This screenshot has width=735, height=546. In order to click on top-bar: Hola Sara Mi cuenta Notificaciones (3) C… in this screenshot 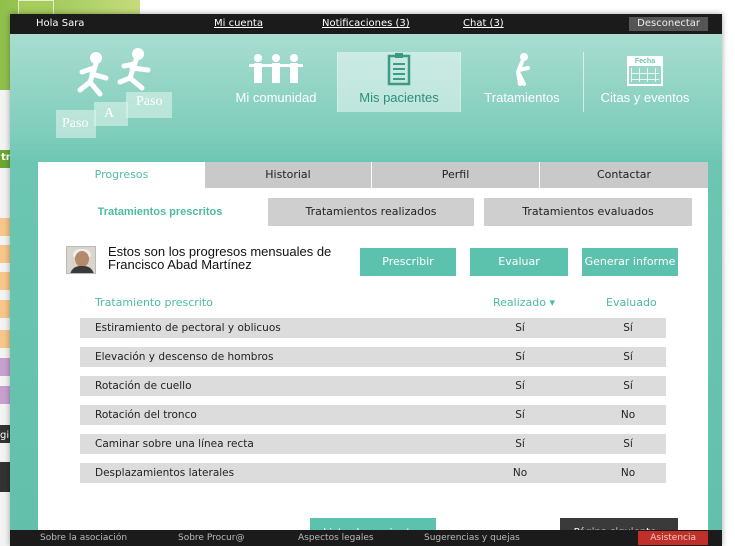, I will do `click(366, 24)`.